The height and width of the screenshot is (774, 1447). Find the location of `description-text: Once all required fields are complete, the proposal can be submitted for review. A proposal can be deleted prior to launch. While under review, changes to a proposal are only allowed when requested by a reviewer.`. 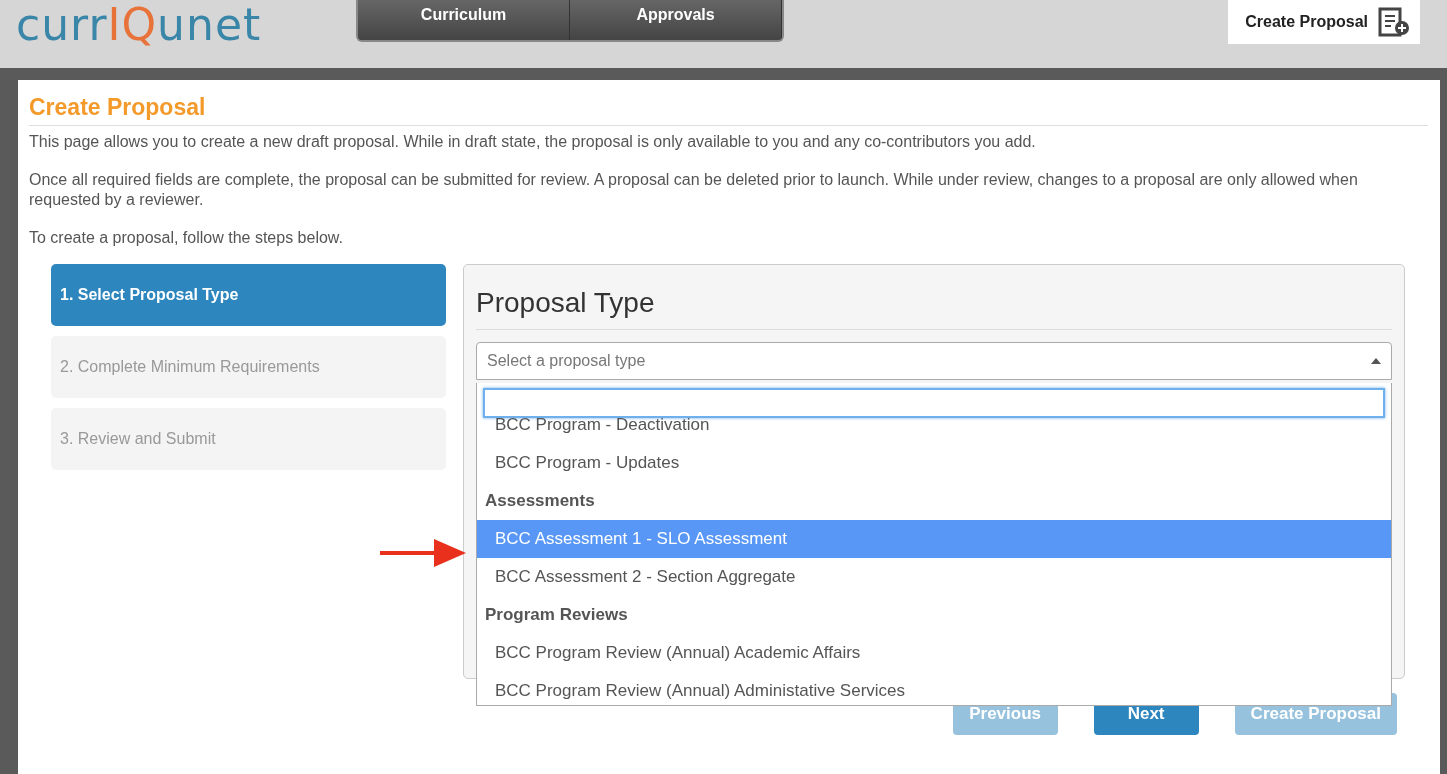

description-text: Once all required fields are complete, the proposal can be submitted for review. A proposal can be deleted prior to launch. While under review, changes to a proposal are only allowed when requested by a reviewer. is located at coordinates (694, 190).